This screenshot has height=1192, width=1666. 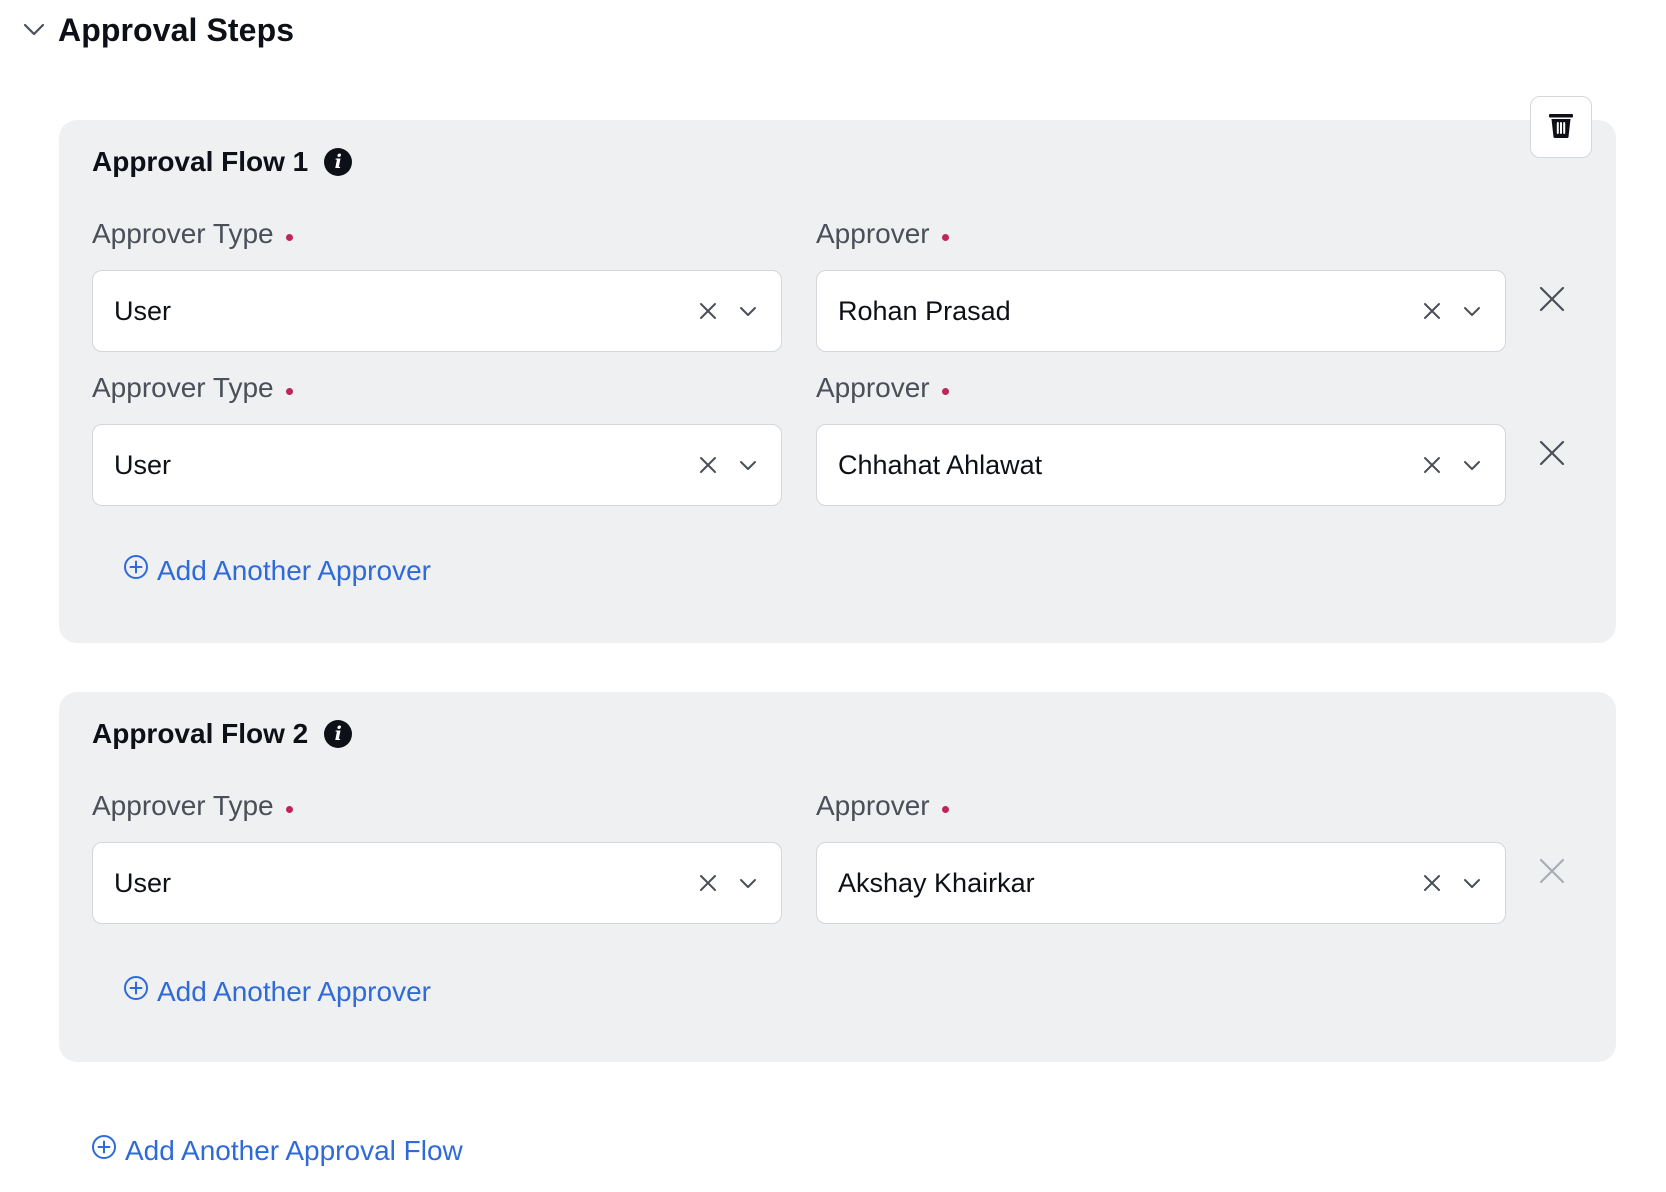 I want to click on flow-title-row: Approval Flow 2 i, so click(x=222, y=734).